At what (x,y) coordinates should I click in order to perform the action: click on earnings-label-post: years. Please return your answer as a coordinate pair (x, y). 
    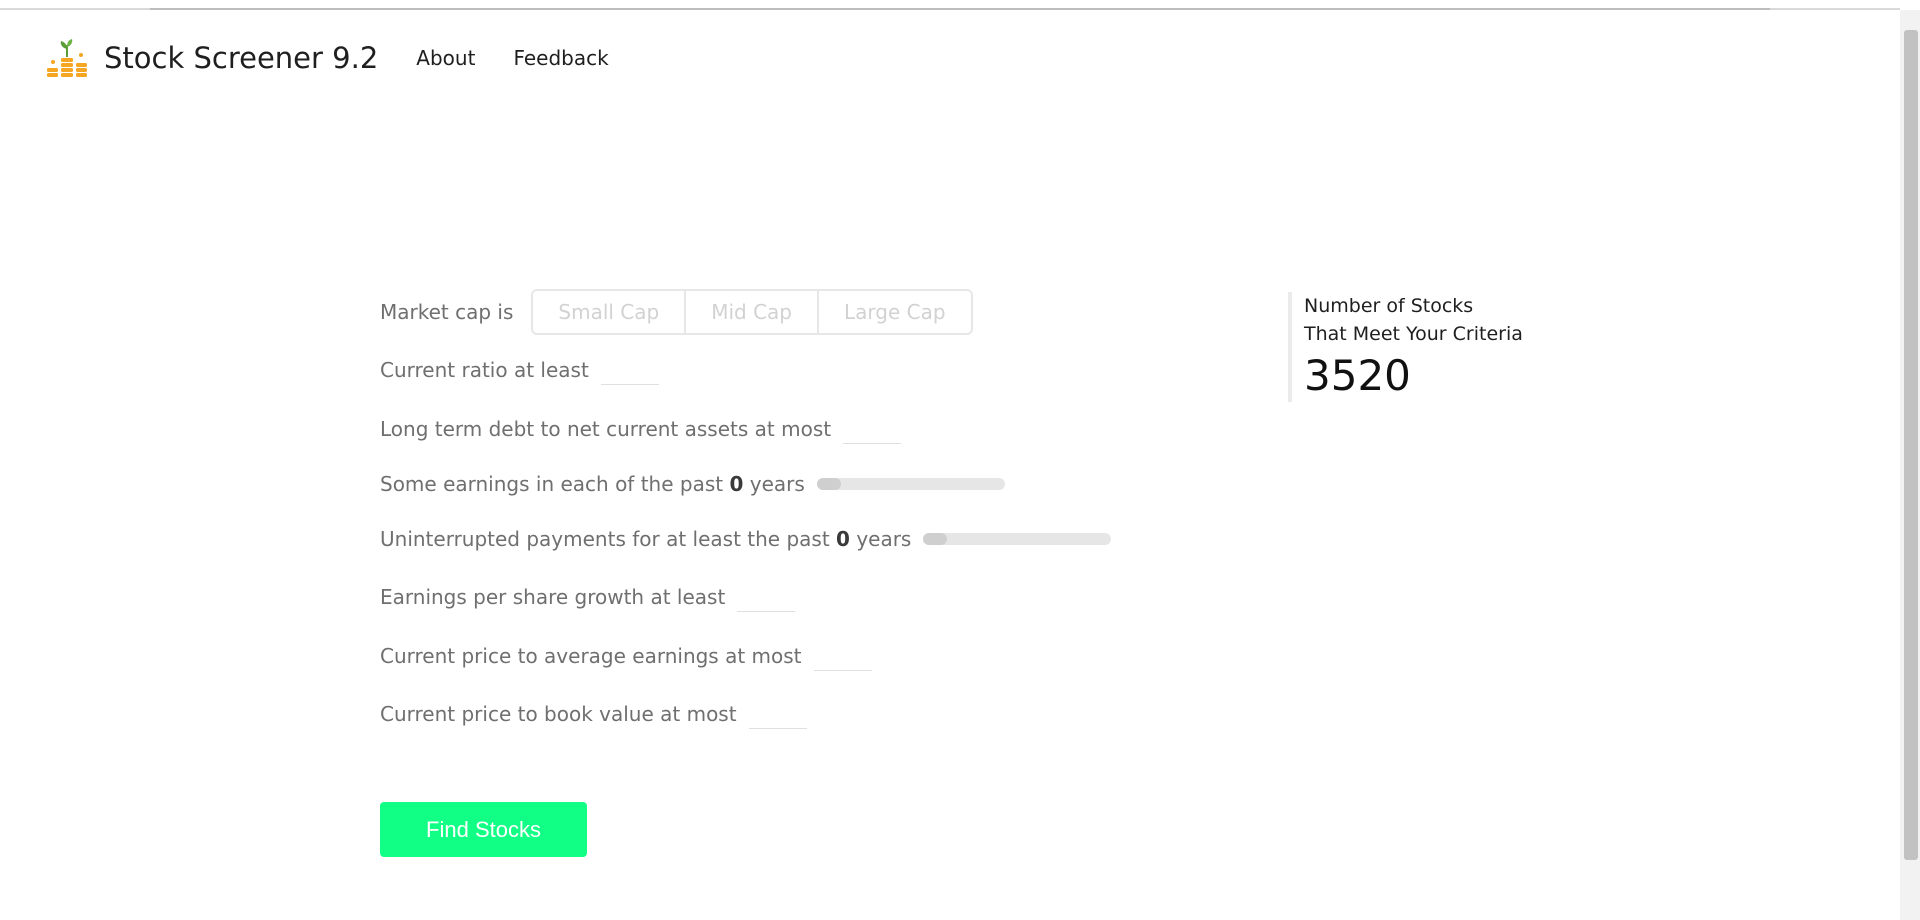
    Looking at the image, I should click on (777, 484).